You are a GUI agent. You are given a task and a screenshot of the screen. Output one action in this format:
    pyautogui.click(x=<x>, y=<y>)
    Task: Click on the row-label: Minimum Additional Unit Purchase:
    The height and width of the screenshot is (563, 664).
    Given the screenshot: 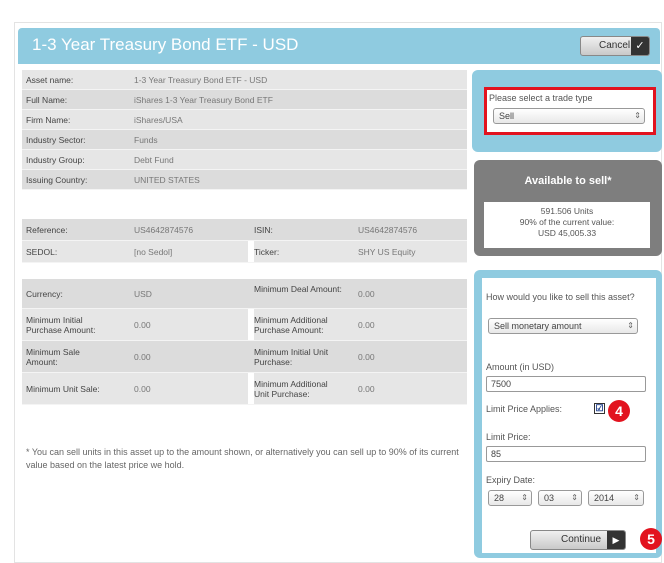 What is the action you would take?
    pyautogui.click(x=291, y=389)
    